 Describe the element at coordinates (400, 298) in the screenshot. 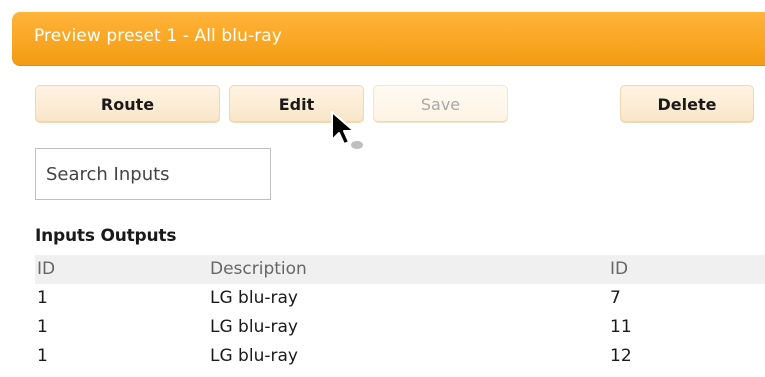

I see `table-row: 1 LG blu-ray 7` at that location.